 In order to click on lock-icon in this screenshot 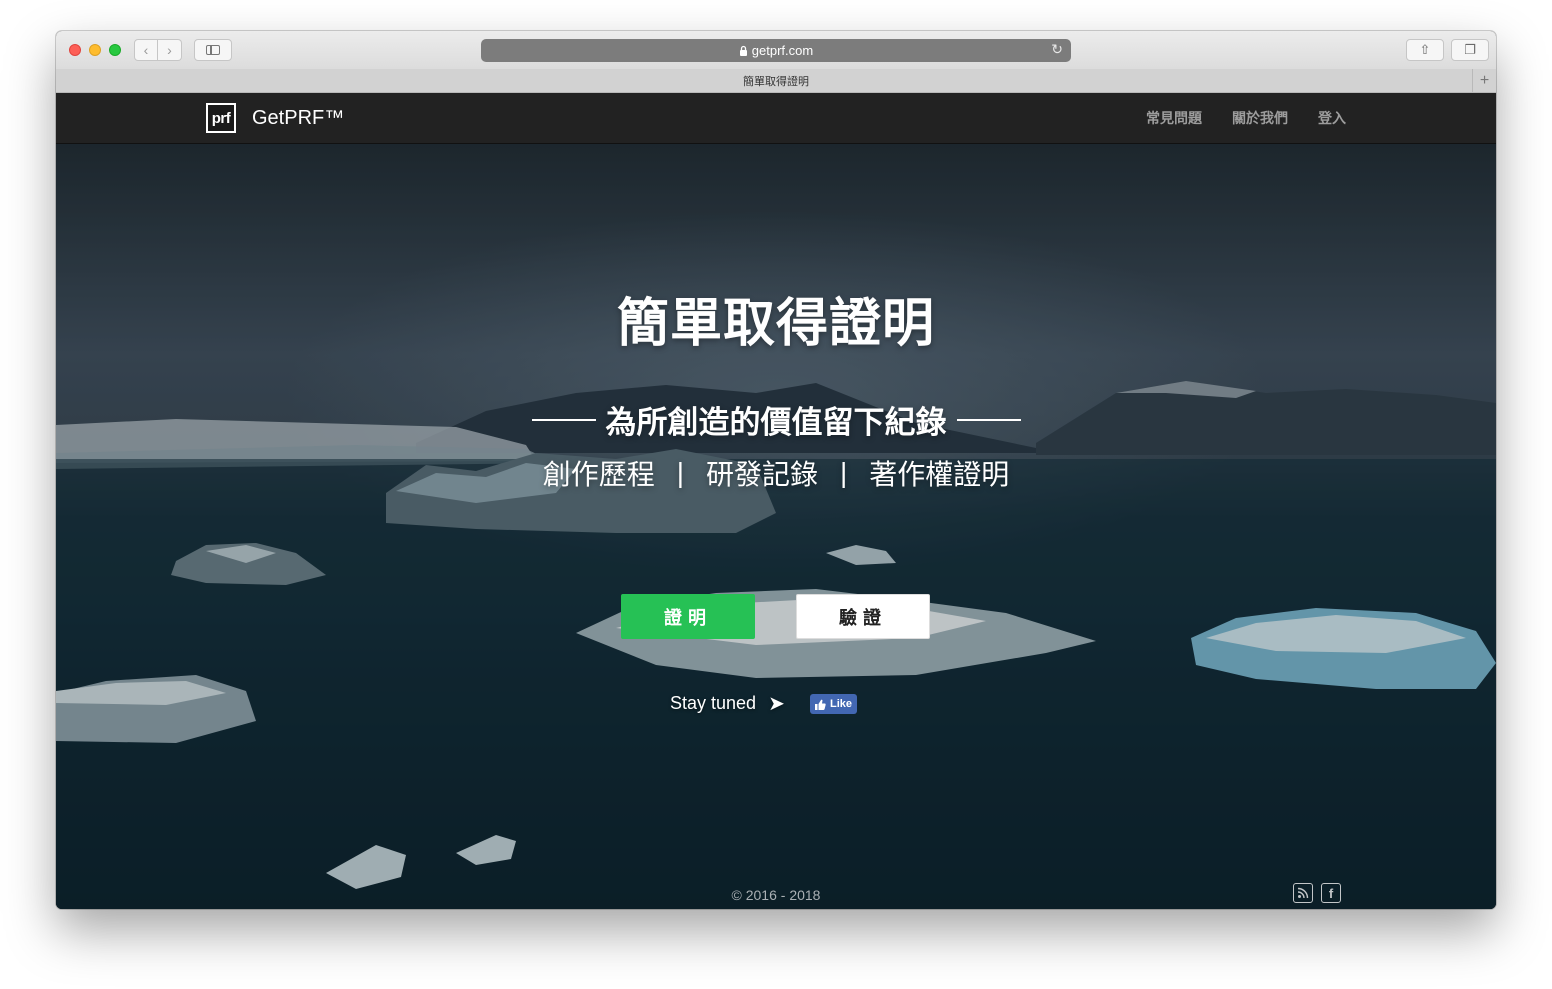, I will do `click(743, 50)`.